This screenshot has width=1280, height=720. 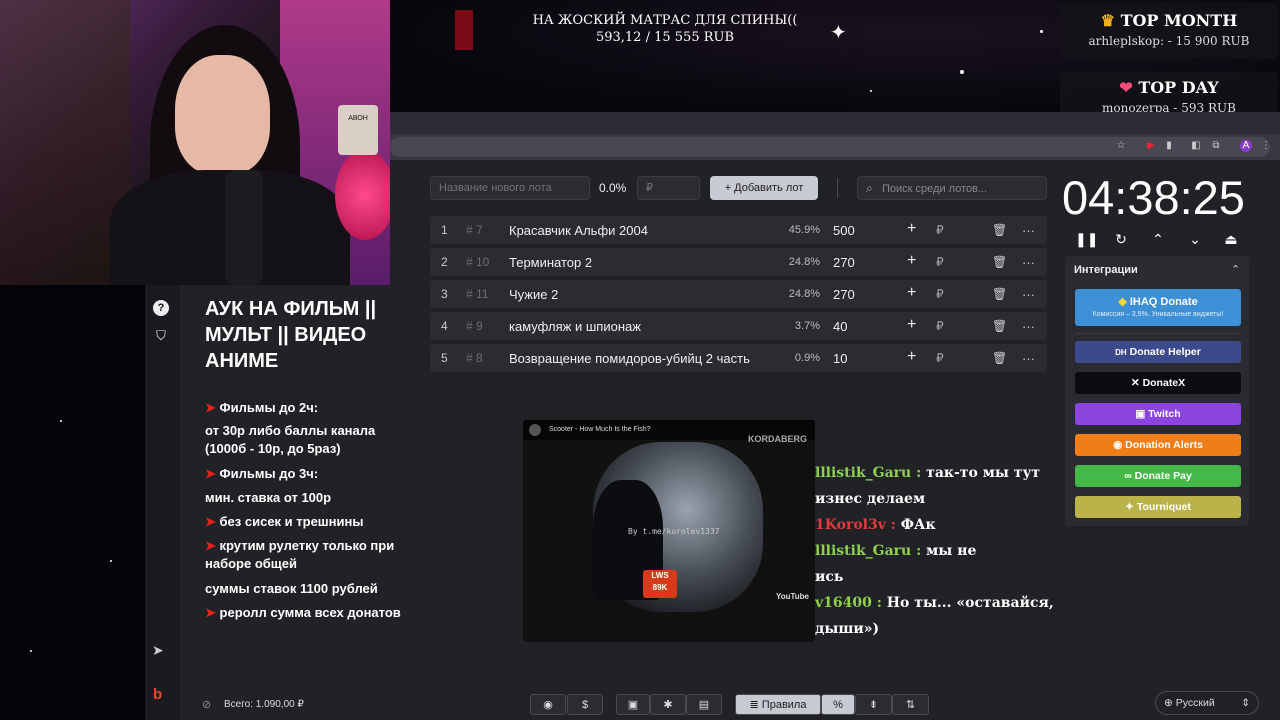 I want to click on new-lot-name-input, so click(x=510, y=188).